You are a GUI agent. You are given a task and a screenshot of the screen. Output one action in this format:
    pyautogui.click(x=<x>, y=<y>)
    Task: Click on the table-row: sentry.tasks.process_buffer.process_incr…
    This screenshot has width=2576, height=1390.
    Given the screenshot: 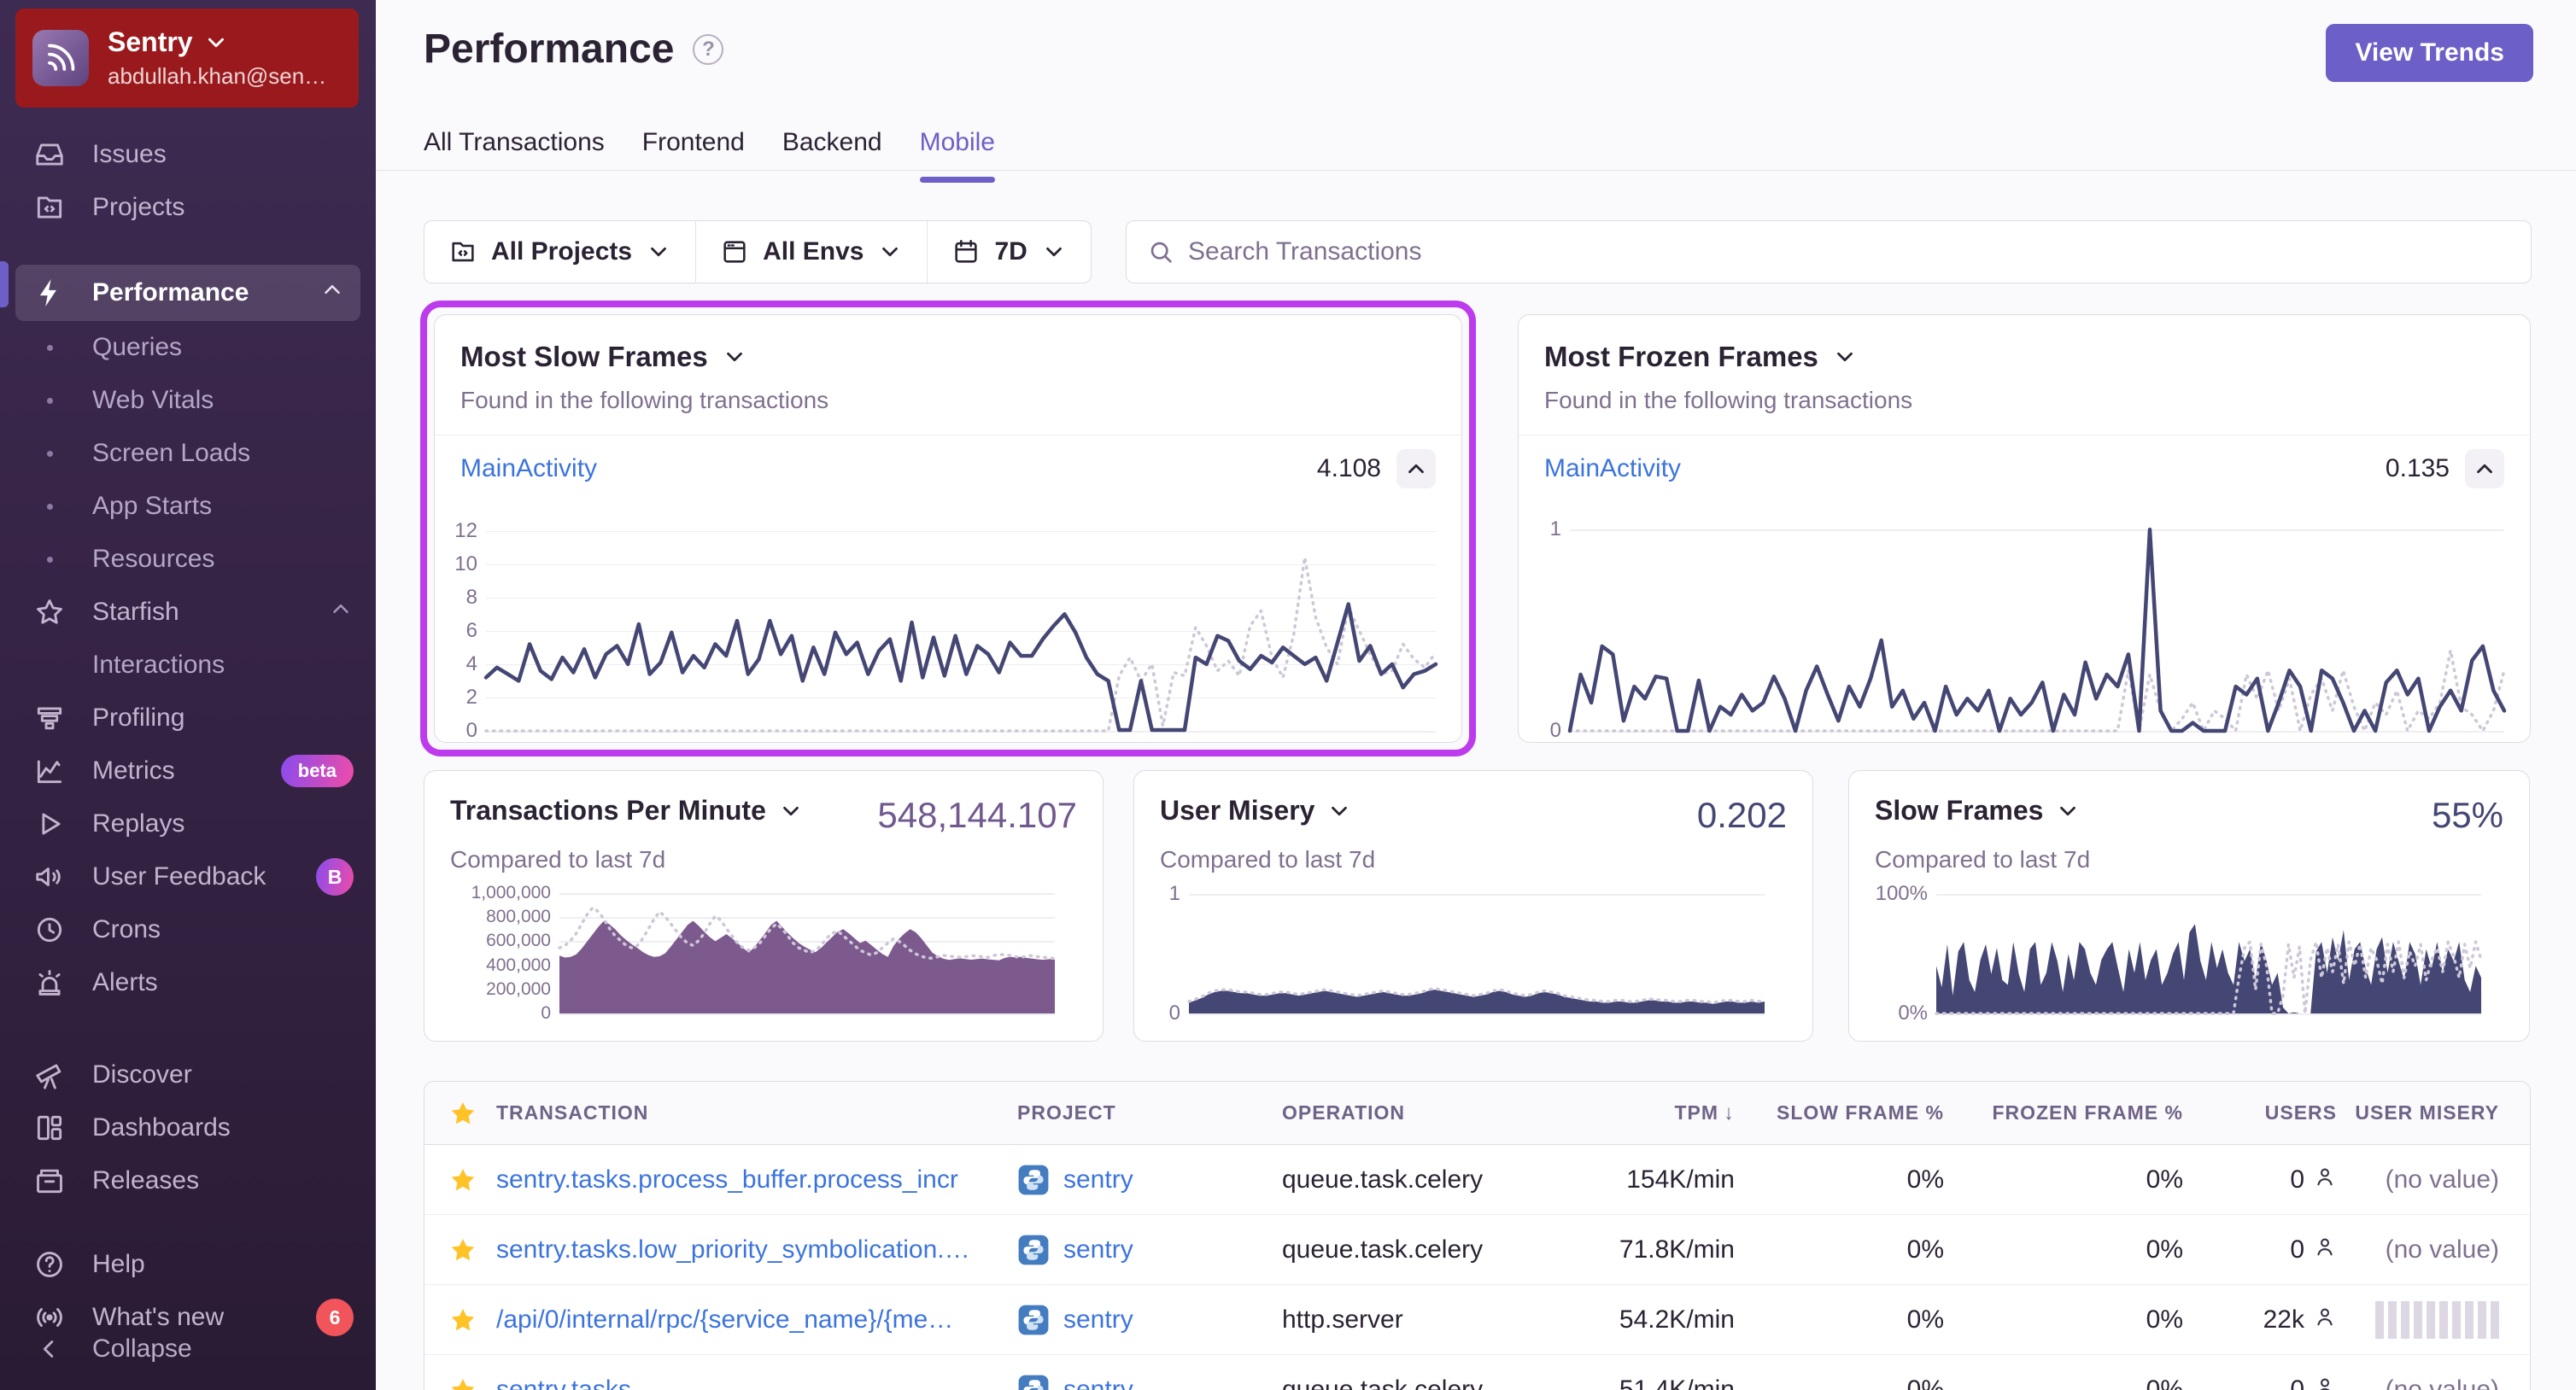 What is the action you would take?
    pyautogui.click(x=1477, y=1180)
    